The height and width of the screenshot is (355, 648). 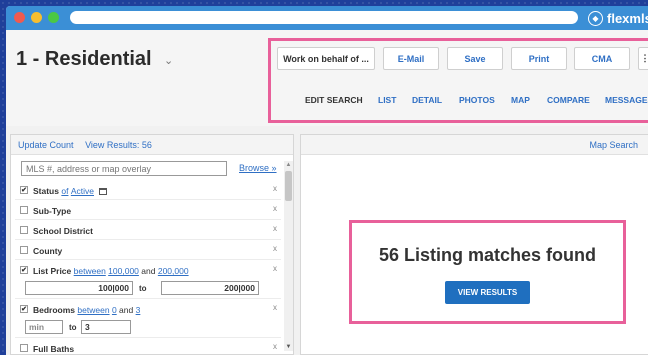 What do you see at coordinates (411, 58) in the screenshot?
I see `email-button: E-Mail` at bounding box center [411, 58].